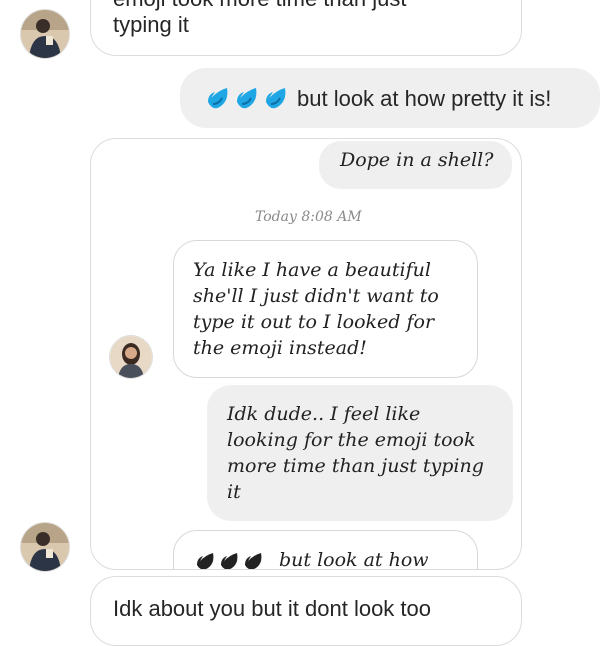  What do you see at coordinates (308, 217) in the screenshot?
I see `screenshot-timestamp: Today 8:08 AM` at bounding box center [308, 217].